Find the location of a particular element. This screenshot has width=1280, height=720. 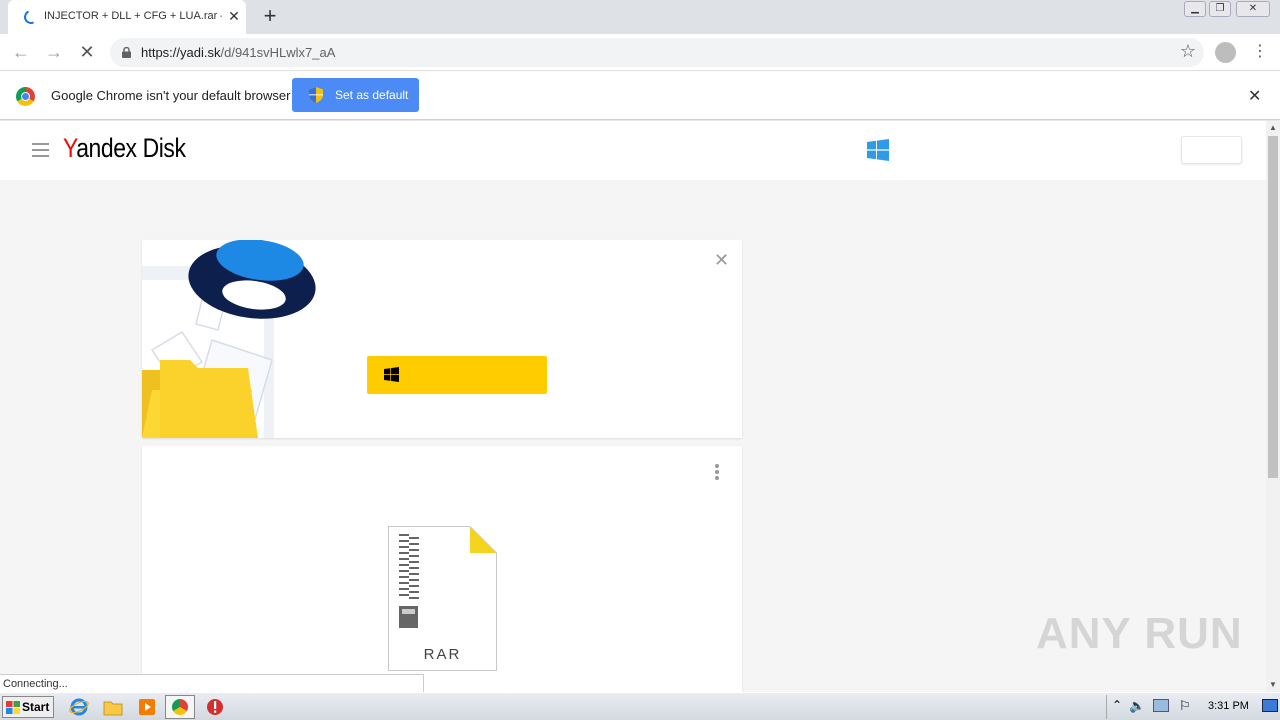

new-tab-button: + is located at coordinates (270, 16).